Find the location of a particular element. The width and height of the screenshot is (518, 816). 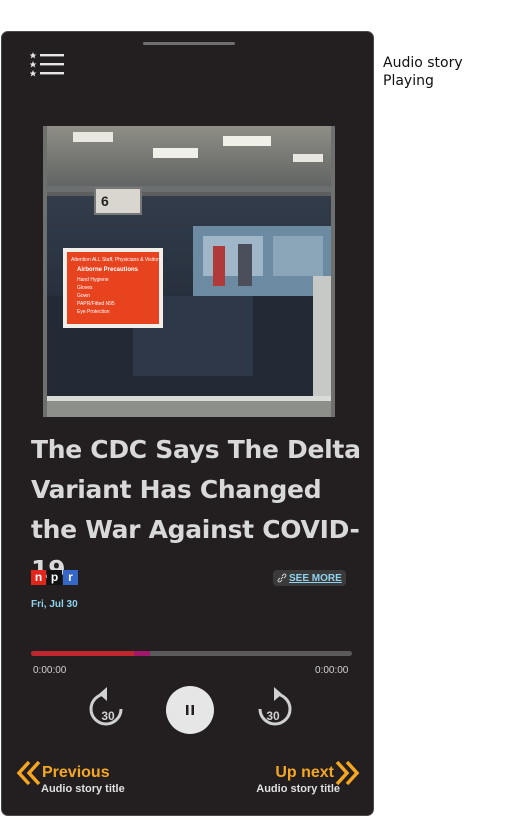

pause-icon is located at coordinates (190, 710).